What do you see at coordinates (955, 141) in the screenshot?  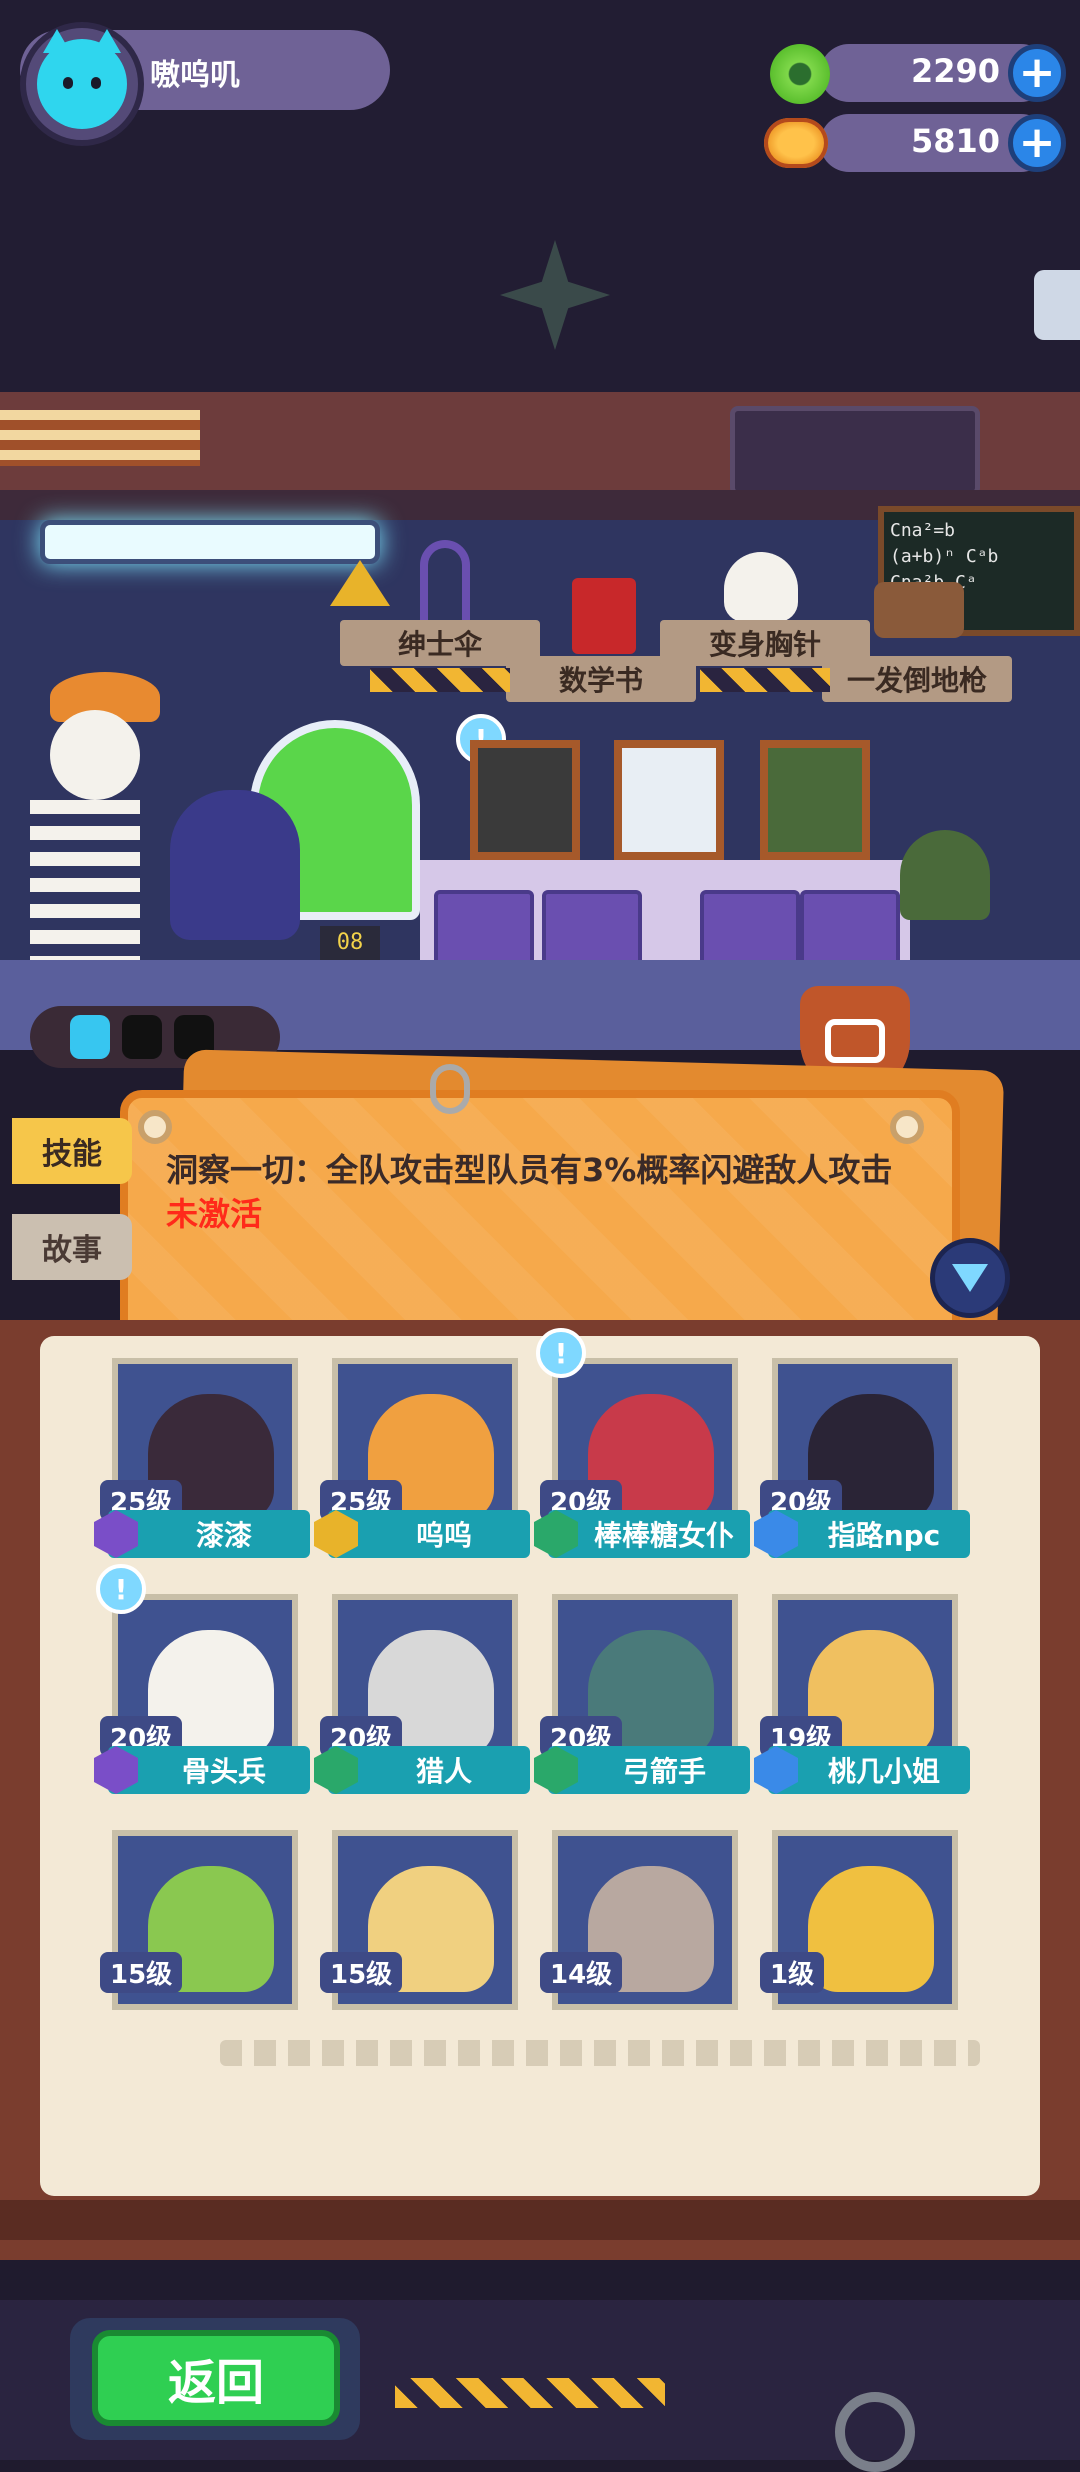 I see `orange-coin-value: 5810` at bounding box center [955, 141].